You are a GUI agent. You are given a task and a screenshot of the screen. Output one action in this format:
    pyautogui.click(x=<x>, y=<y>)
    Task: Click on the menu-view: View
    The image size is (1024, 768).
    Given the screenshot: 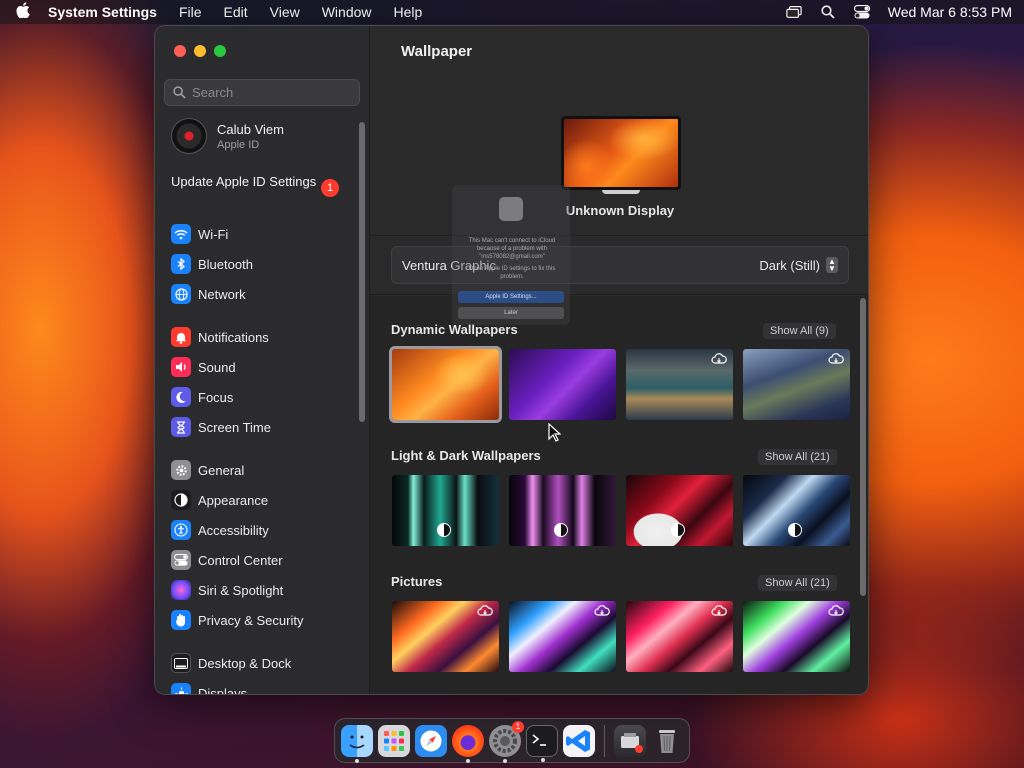 What is the action you would take?
    pyautogui.click(x=285, y=12)
    